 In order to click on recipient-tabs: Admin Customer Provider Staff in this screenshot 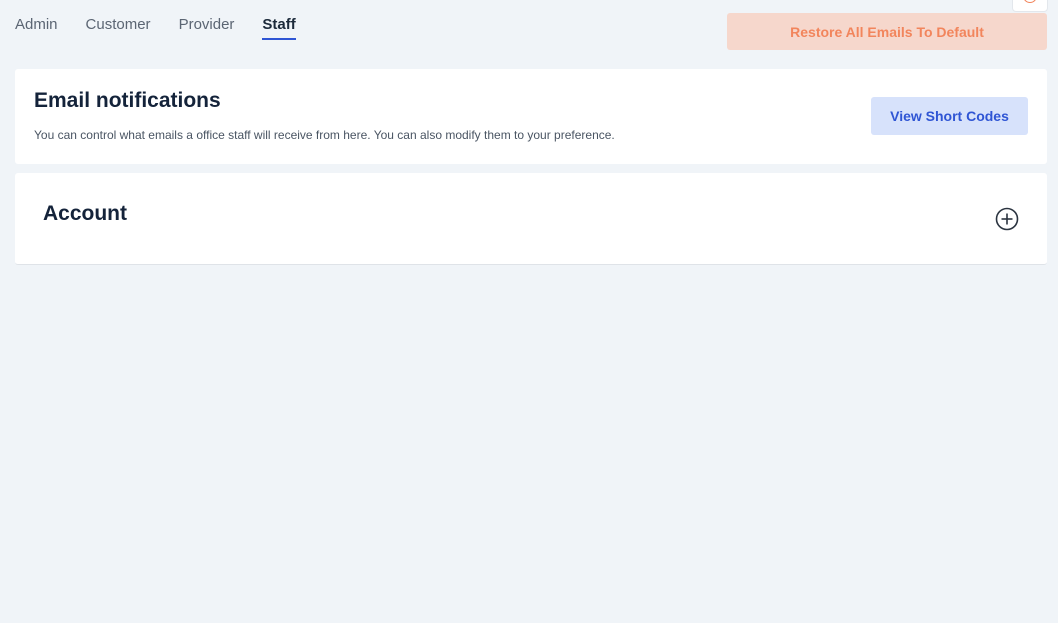, I will do `click(155, 28)`.